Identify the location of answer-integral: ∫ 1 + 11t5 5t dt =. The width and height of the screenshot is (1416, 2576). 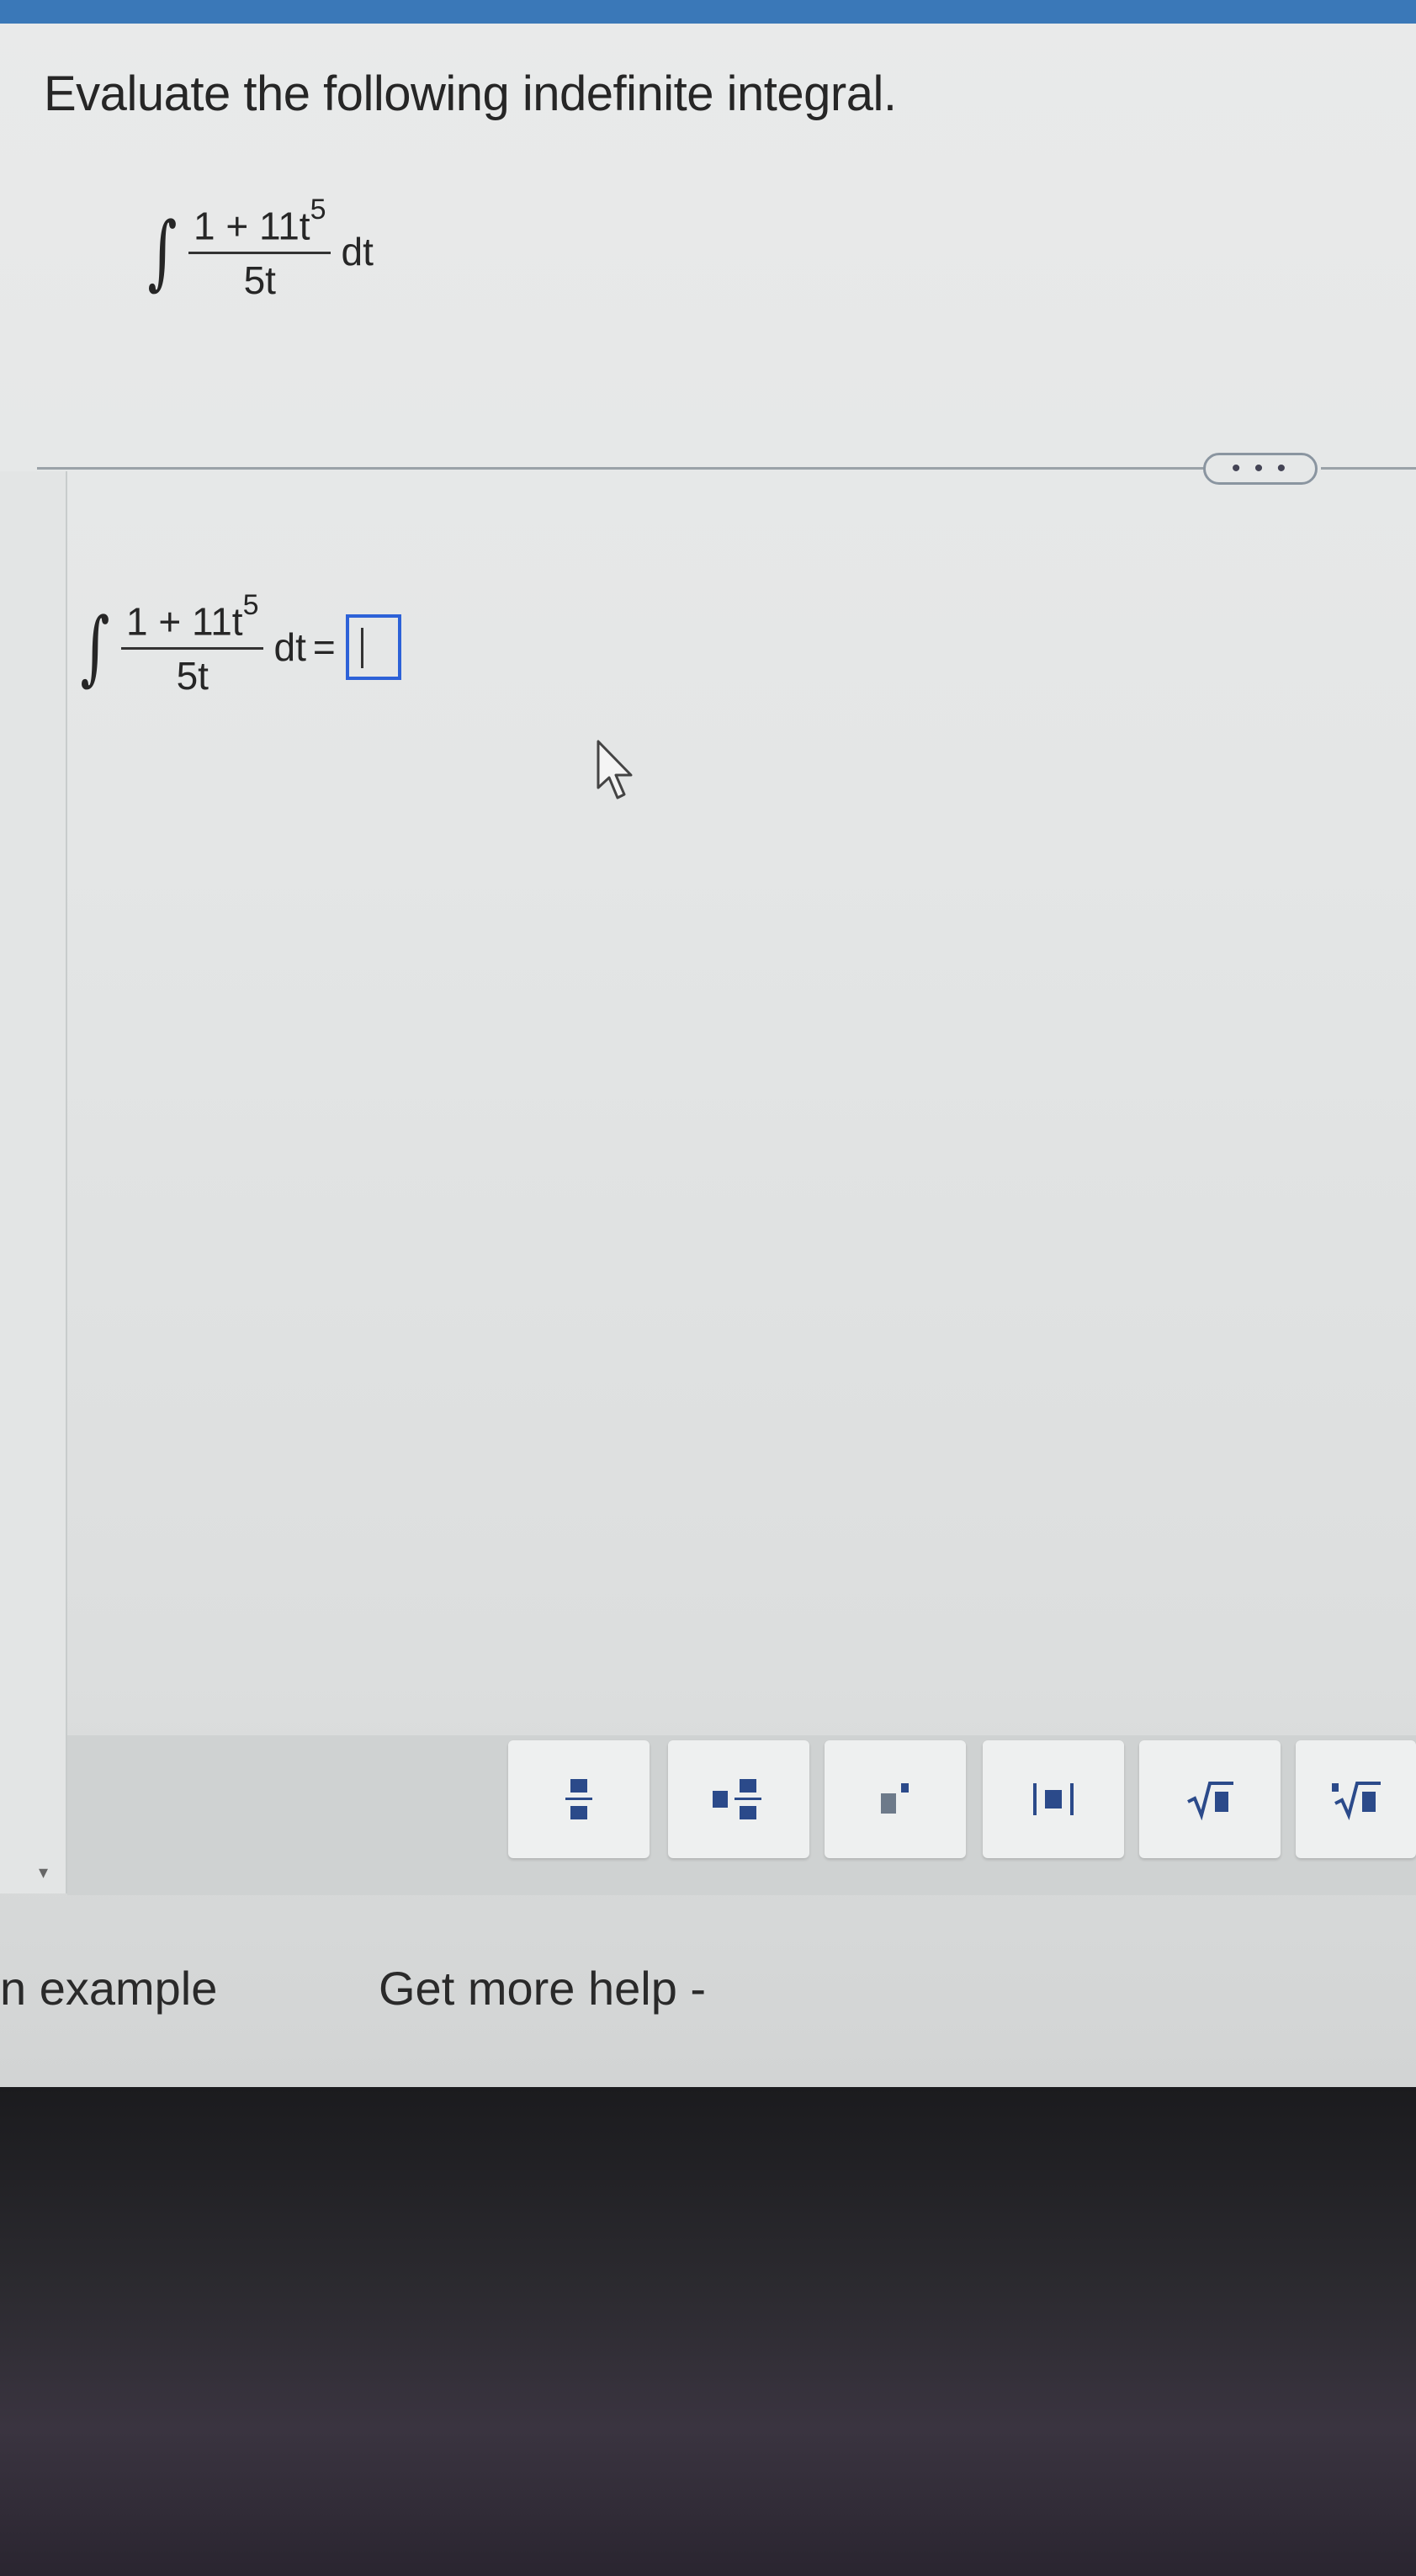
(237, 644).